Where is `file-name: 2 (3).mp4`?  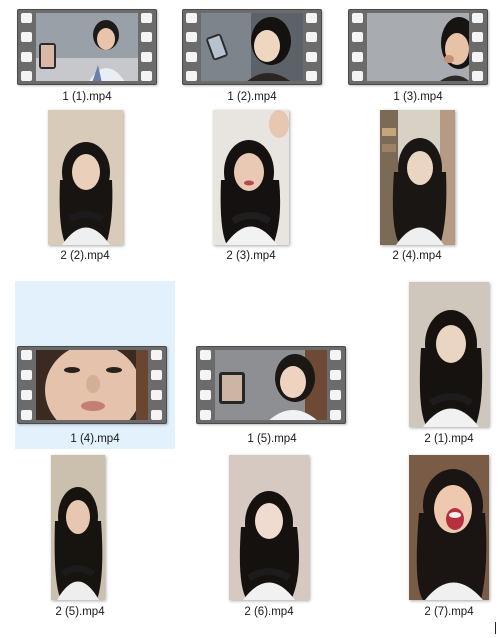
file-name: 2 (3).mp4 is located at coordinates (251, 256).